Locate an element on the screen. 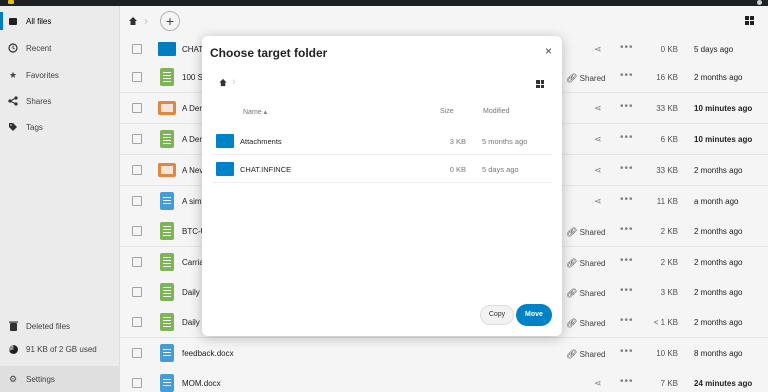 Image resolution: width=768 pixels, height=392 pixels. chevron-right-icon: › is located at coordinates (234, 82).